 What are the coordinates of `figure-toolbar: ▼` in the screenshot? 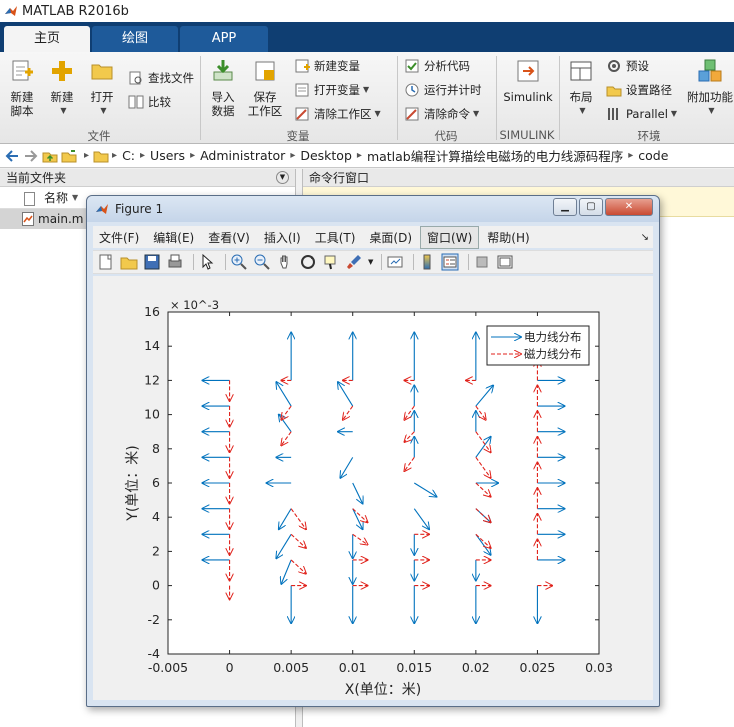 It's located at (373, 262).